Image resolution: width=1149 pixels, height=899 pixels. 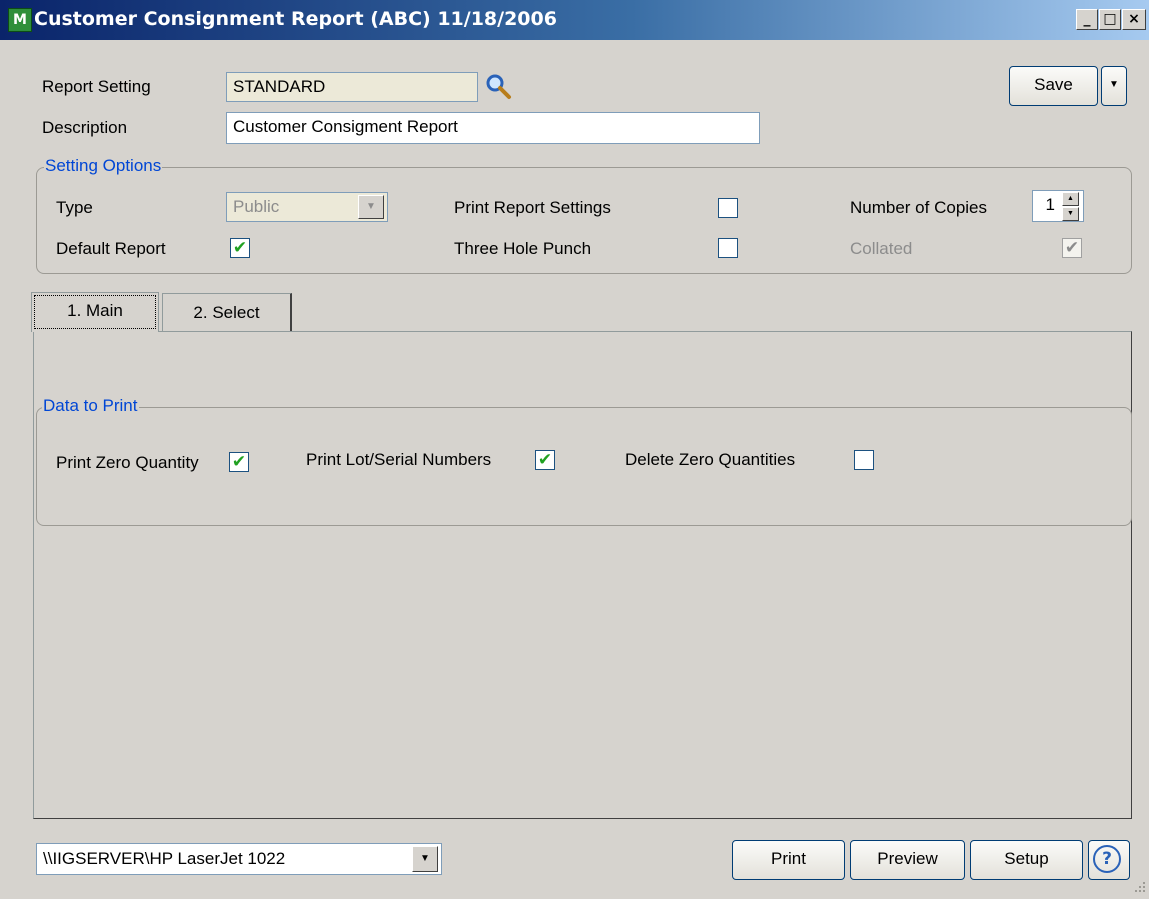 I want to click on copies-down-icon: ▼, so click(x=1070, y=214).